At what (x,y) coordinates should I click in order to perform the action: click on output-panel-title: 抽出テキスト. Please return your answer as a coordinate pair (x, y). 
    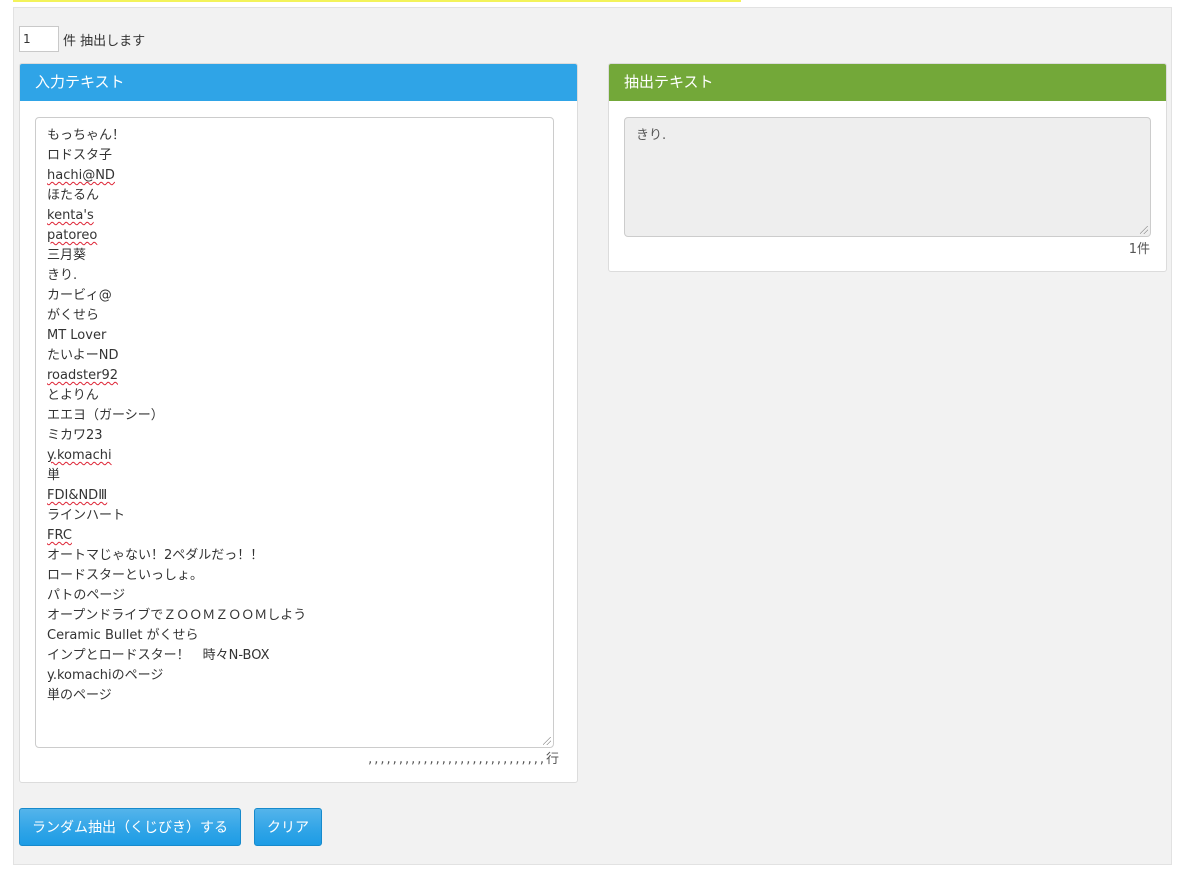
    Looking at the image, I should click on (887, 82).